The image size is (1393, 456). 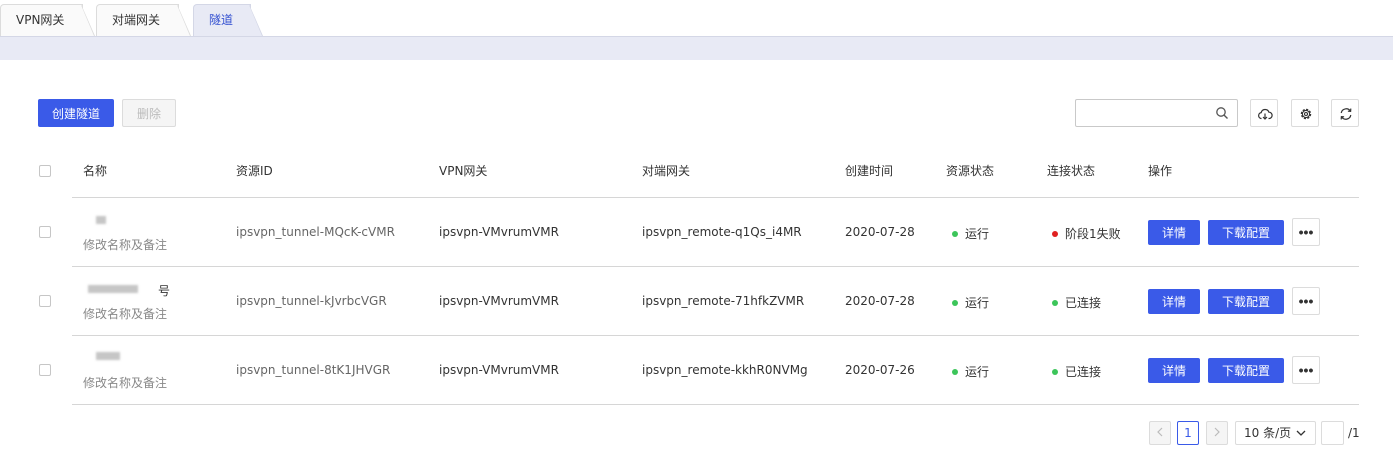 I want to click on page-size-select: 10 条/页, so click(x=1275, y=433).